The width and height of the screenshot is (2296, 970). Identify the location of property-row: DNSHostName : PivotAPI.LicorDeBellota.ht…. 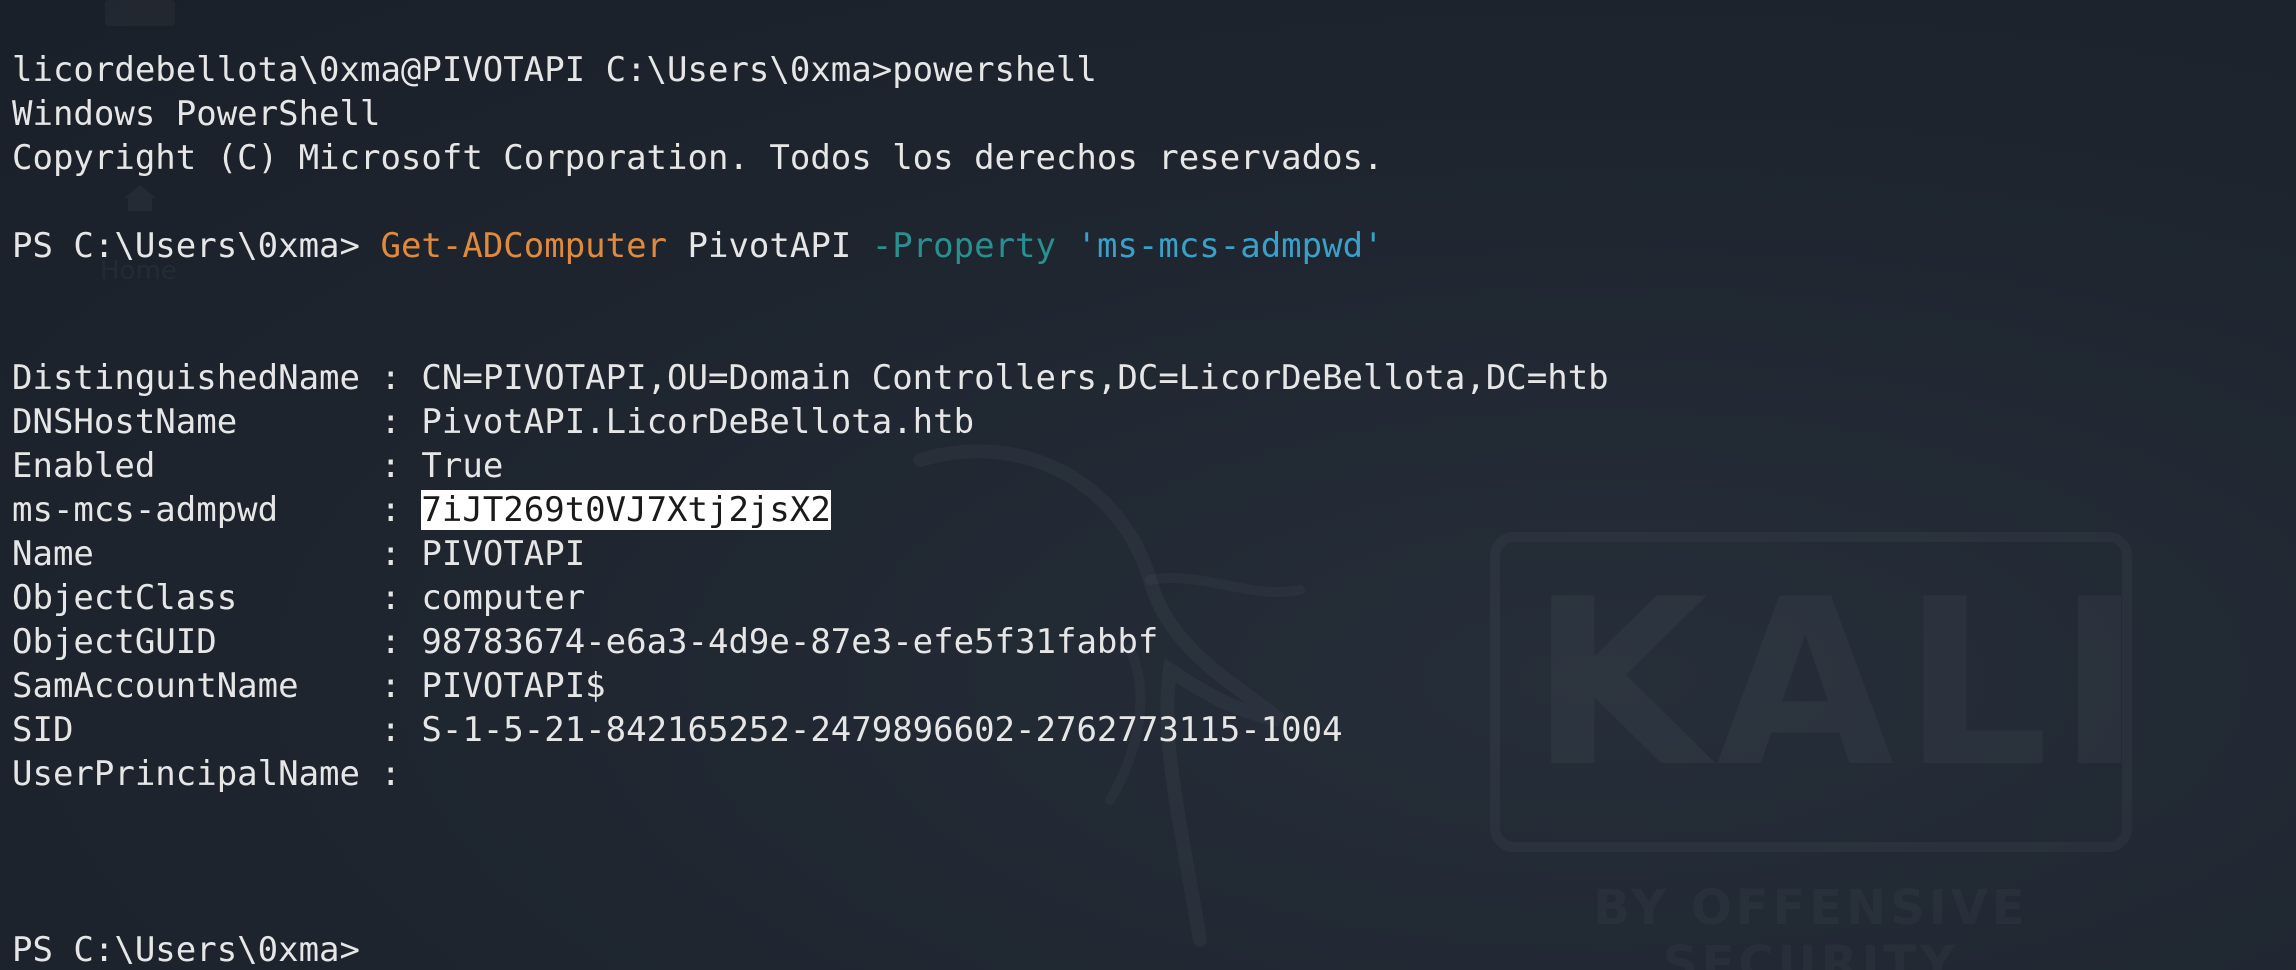
(810, 422).